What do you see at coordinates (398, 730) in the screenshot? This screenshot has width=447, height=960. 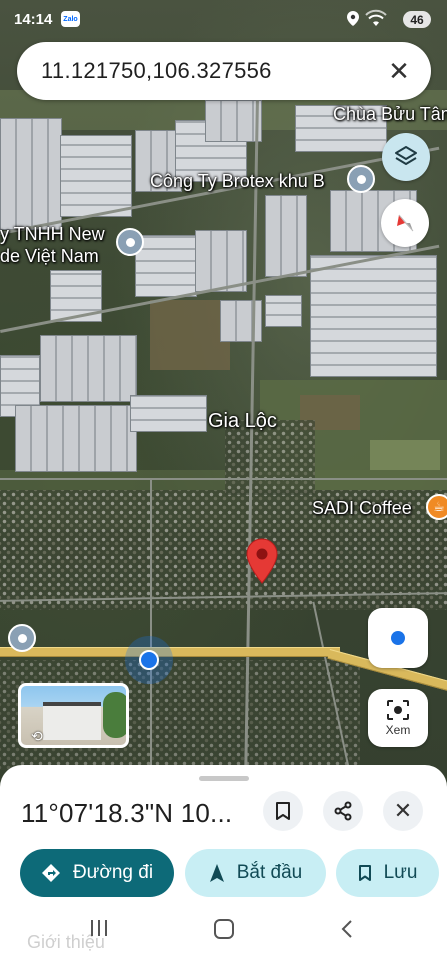 I see `view-button-label: Xem` at bounding box center [398, 730].